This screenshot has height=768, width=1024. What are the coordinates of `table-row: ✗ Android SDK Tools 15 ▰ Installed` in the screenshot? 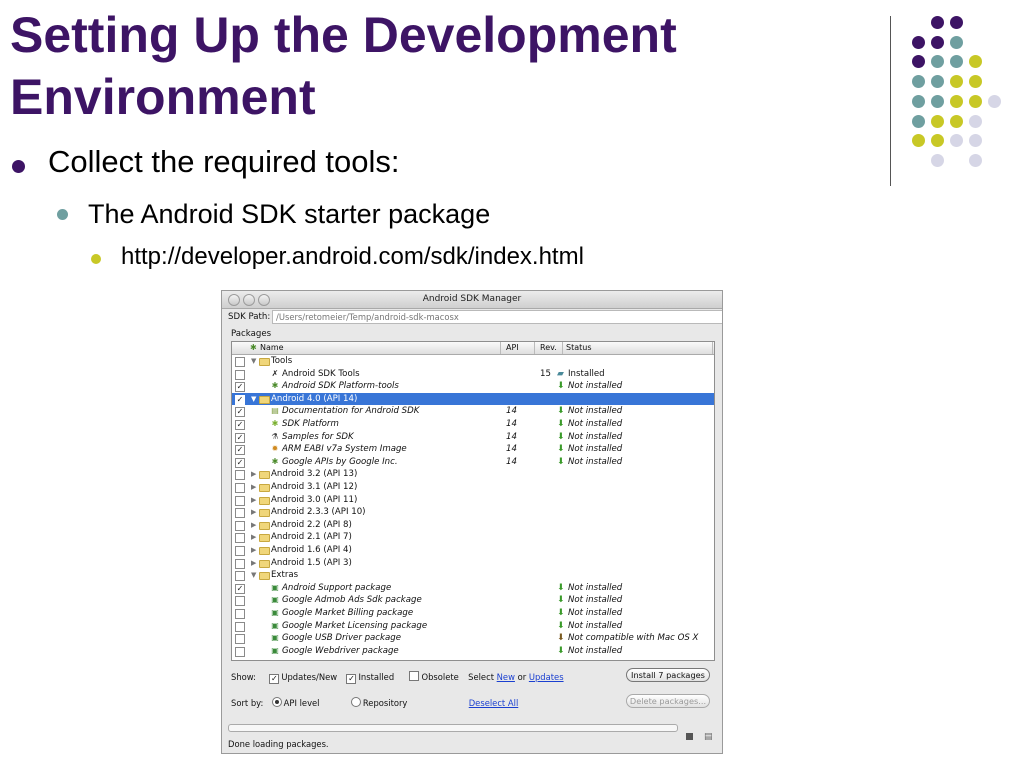 It's located at (473, 374).